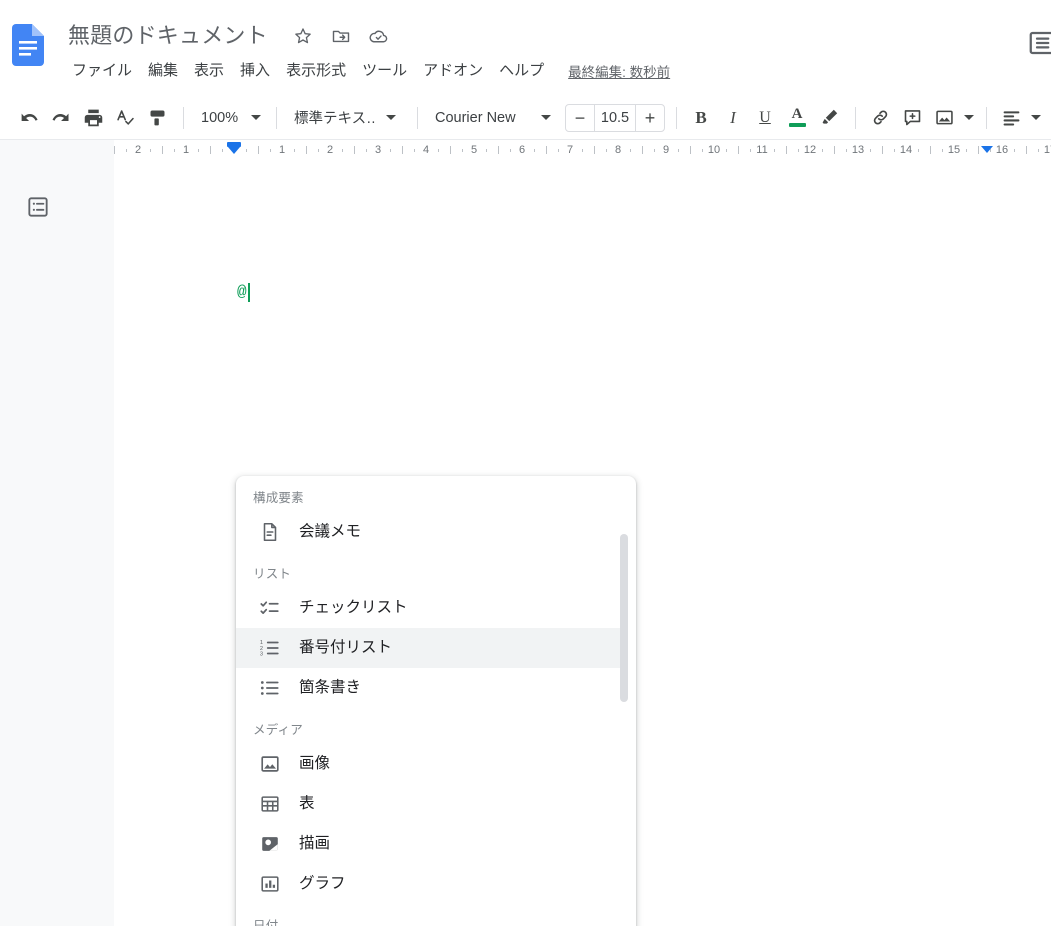 The height and width of the screenshot is (926, 1051). Describe the element at coordinates (829, 118) in the screenshot. I see `highlight-icon` at that location.